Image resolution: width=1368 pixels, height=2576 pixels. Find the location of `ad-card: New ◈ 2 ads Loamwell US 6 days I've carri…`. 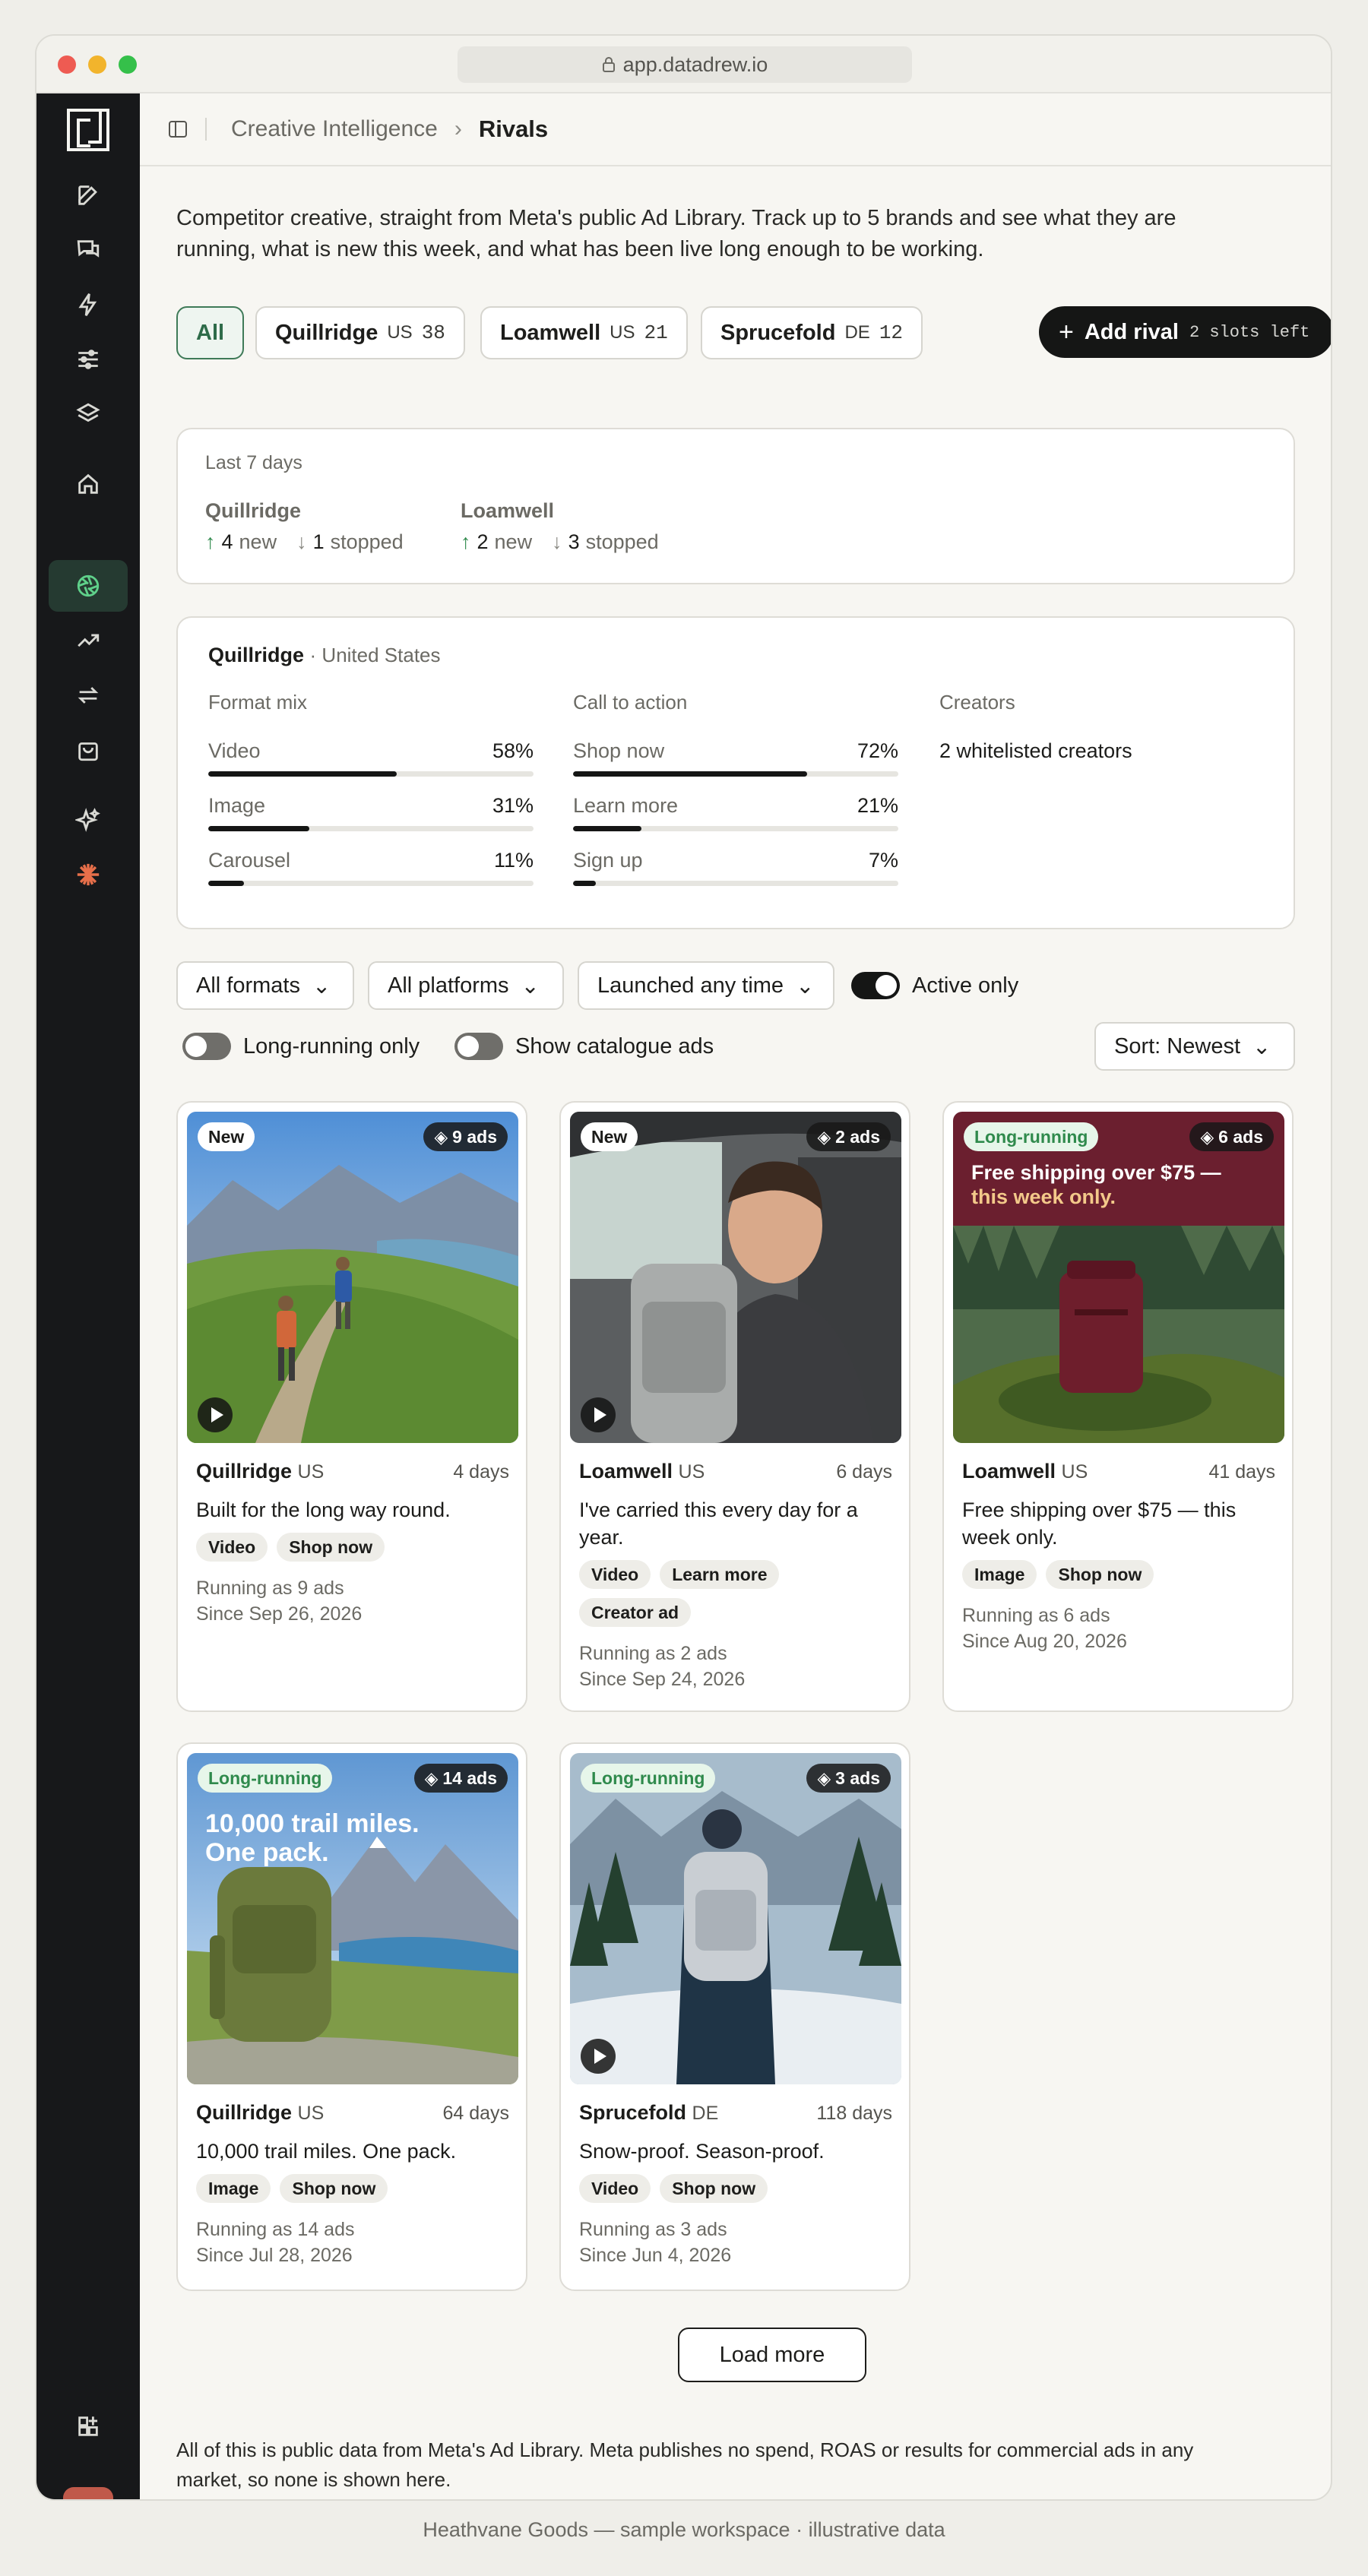

ad-card: New ◈ 2 ads Loamwell US 6 days I've carri… is located at coordinates (735, 1406).